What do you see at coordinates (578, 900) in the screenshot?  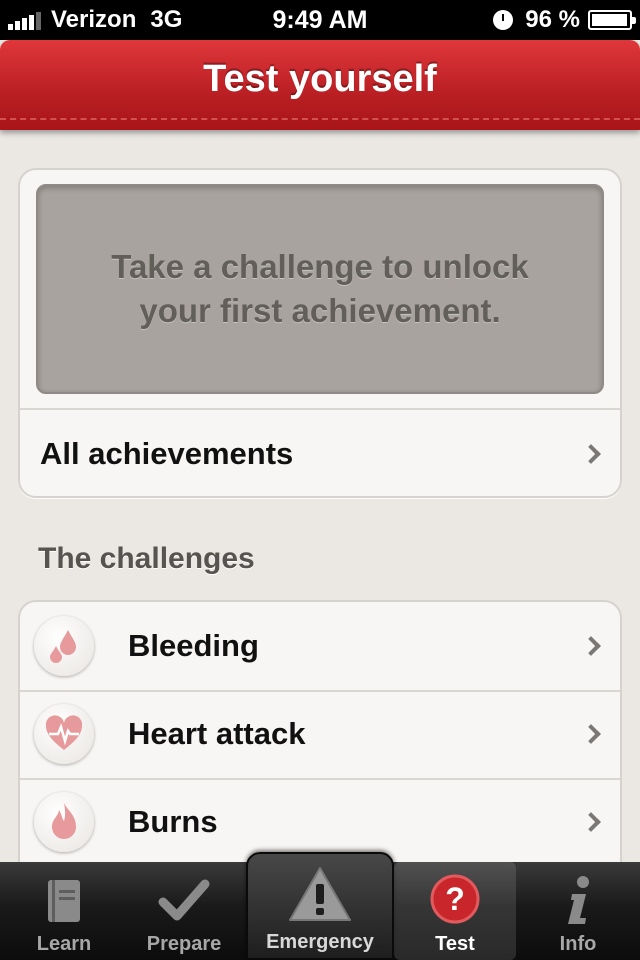 I see `info-icon` at bounding box center [578, 900].